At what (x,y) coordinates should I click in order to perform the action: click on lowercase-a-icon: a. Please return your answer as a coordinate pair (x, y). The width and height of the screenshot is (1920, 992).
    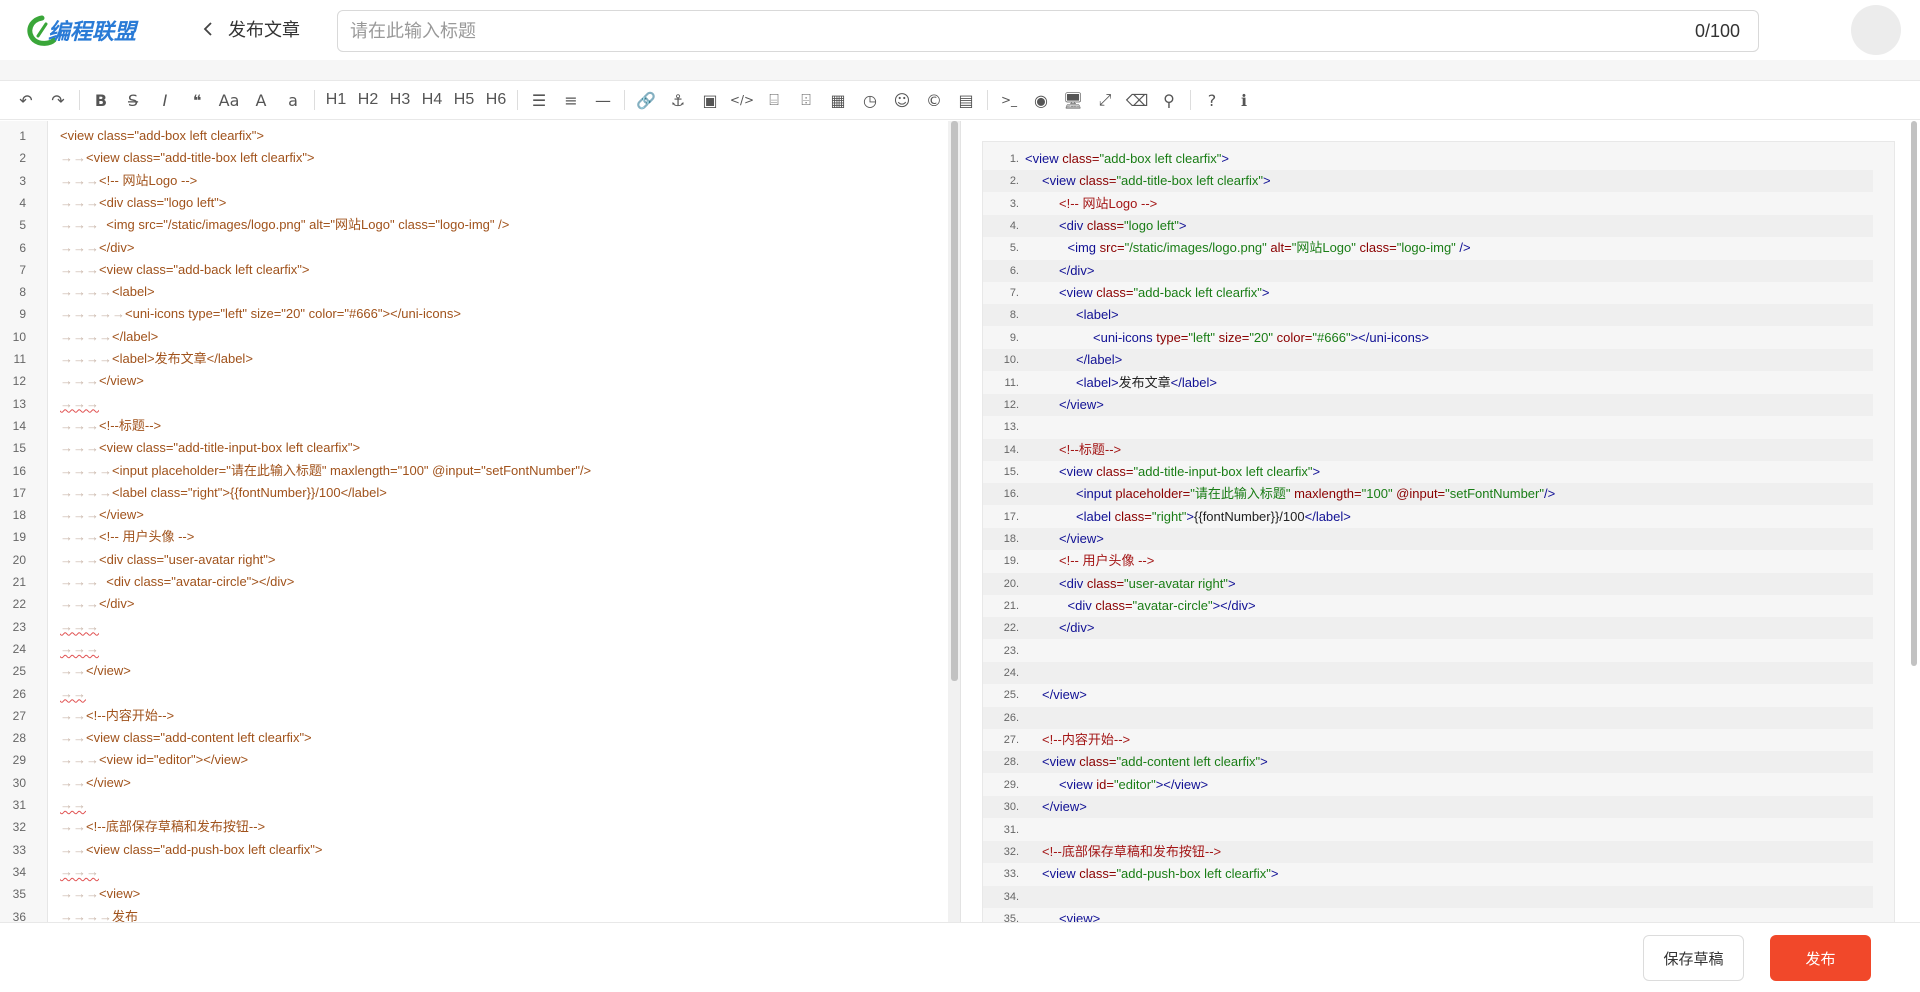
    Looking at the image, I should click on (293, 100).